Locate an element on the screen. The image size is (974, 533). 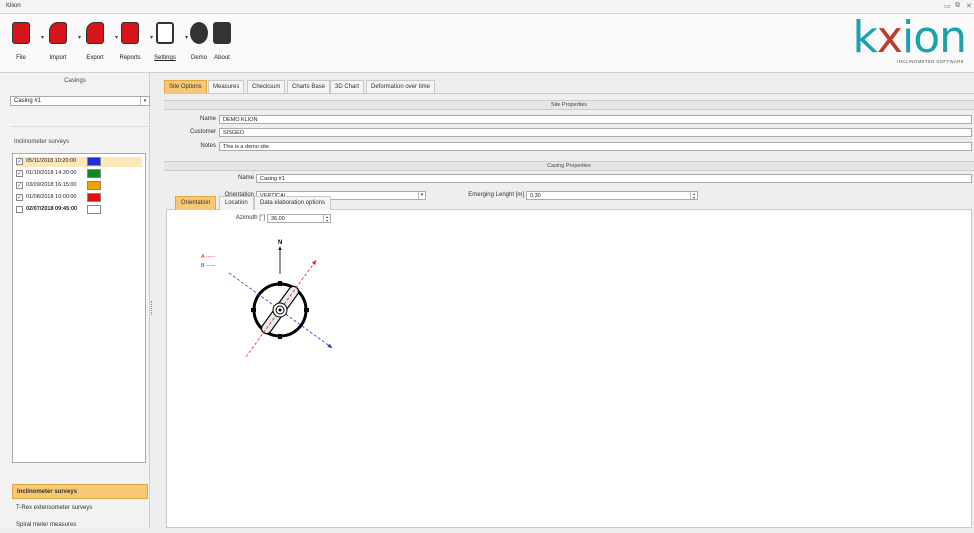
tab-checksum: Checksum is located at coordinates (266, 86).